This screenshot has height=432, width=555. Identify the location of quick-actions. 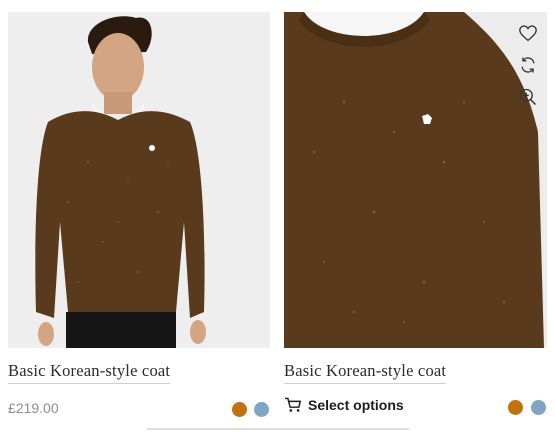
(528, 65).